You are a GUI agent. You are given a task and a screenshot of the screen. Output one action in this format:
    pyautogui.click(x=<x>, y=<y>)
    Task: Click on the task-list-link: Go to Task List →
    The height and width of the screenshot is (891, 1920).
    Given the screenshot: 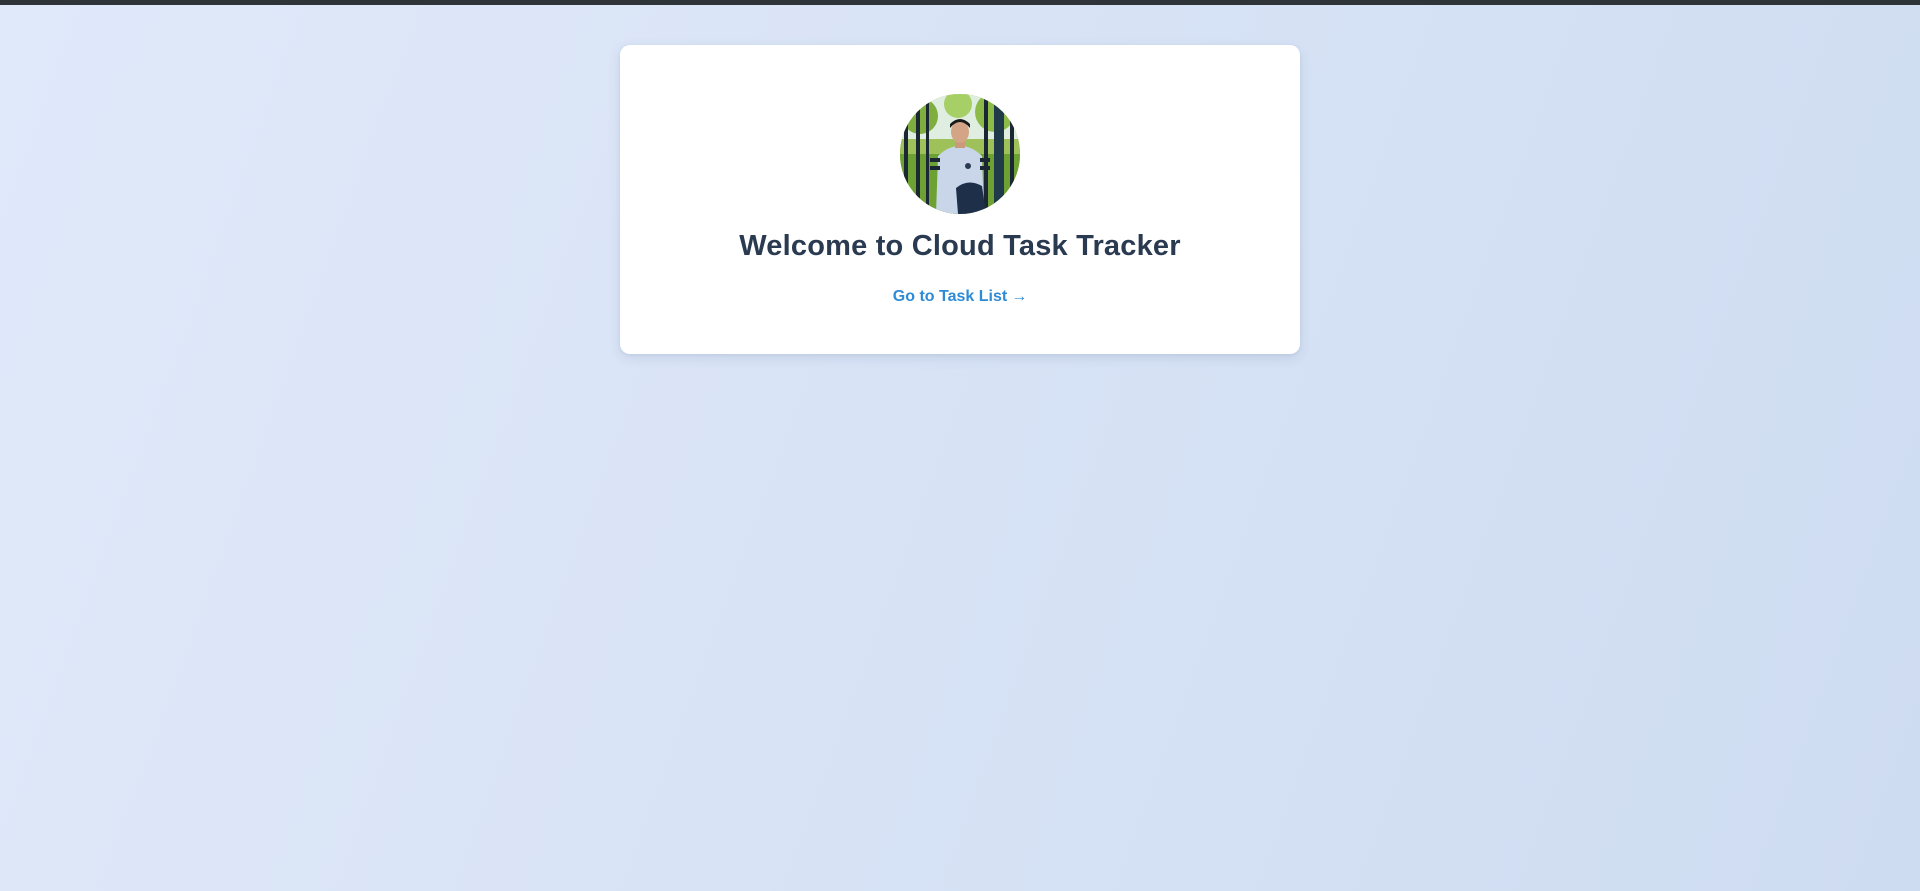 What is the action you would take?
    pyautogui.click(x=960, y=297)
    